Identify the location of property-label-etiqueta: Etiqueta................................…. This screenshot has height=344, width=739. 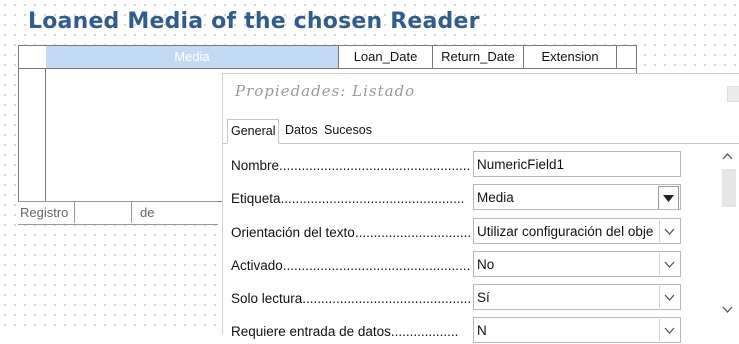
(348, 198).